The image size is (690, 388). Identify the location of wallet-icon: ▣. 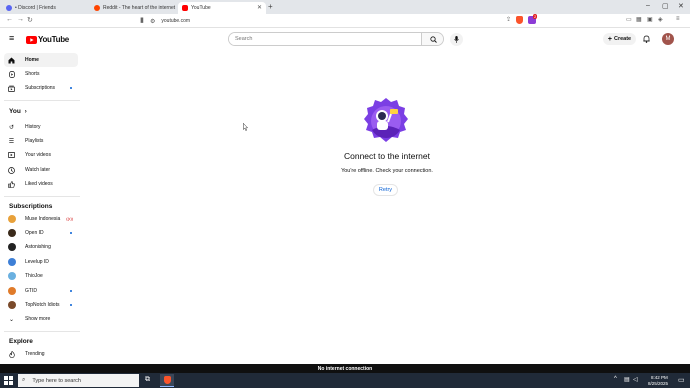
(650, 19).